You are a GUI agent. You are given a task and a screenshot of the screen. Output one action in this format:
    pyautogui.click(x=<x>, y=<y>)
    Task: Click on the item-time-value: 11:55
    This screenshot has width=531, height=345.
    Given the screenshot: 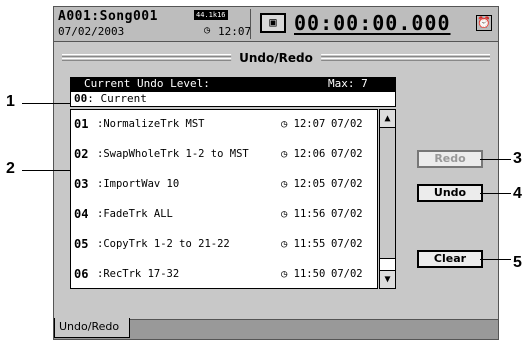 What is the action you would take?
    pyautogui.click(x=309, y=244)
    